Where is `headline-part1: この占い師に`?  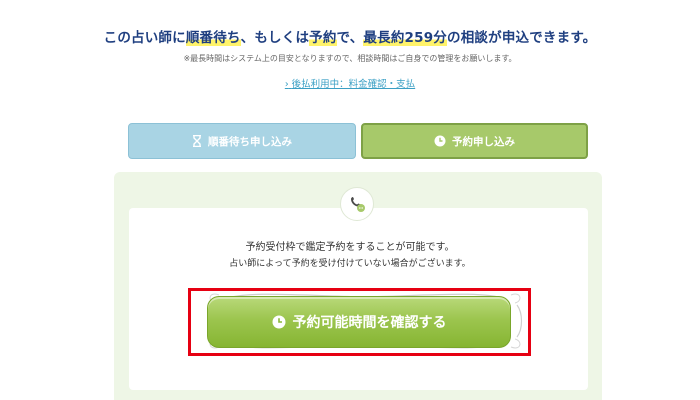 headline-part1: この占い師に is located at coordinates (144, 38).